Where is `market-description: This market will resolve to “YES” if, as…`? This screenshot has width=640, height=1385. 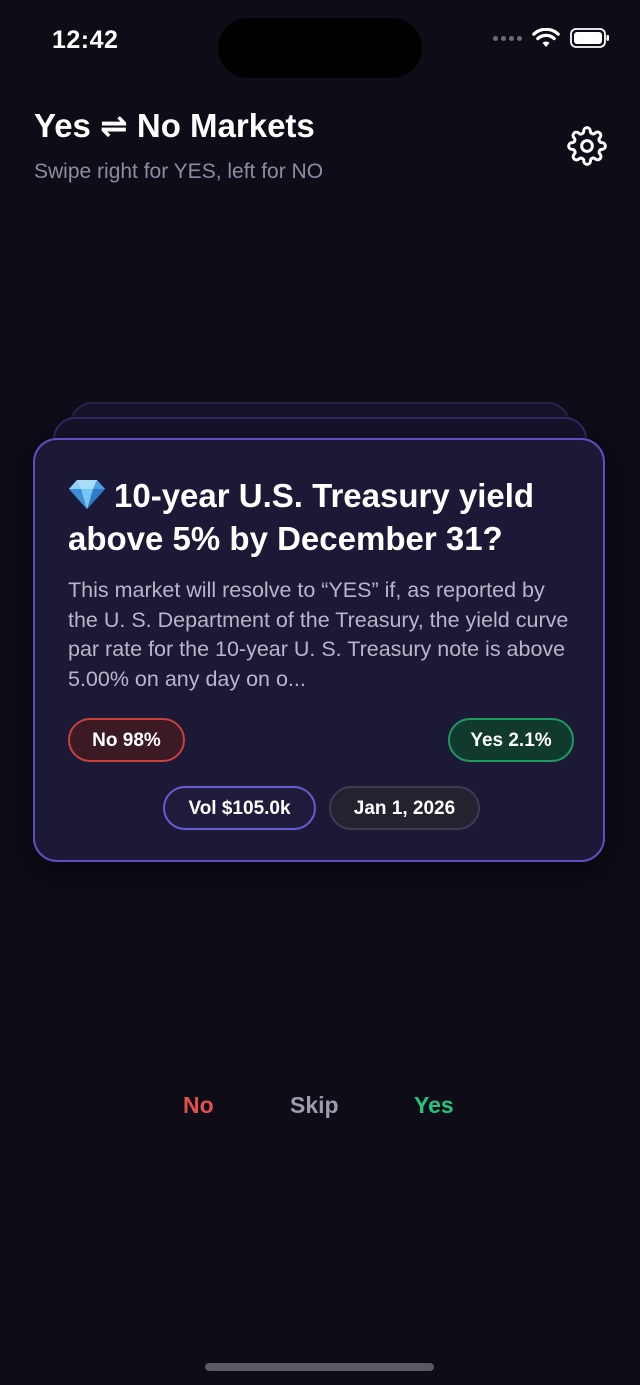
market-description: This market will resolve to “YES” if, as… is located at coordinates (318, 634).